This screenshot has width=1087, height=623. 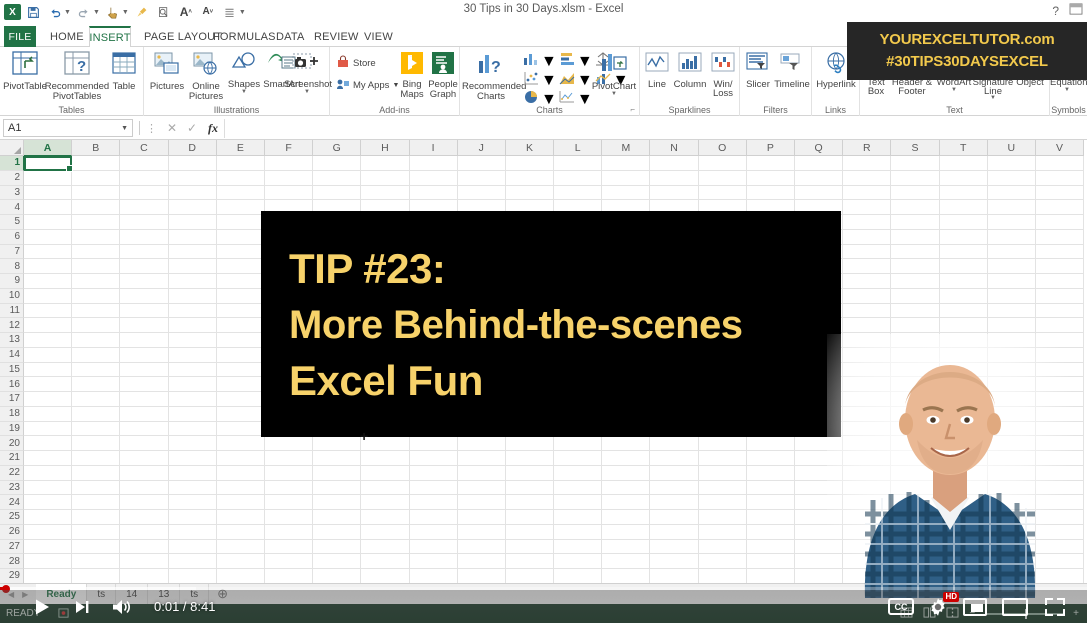 What do you see at coordinates (48, 163) in the screenshot?
I see `cell-A1` at bounding box center [48, 163].